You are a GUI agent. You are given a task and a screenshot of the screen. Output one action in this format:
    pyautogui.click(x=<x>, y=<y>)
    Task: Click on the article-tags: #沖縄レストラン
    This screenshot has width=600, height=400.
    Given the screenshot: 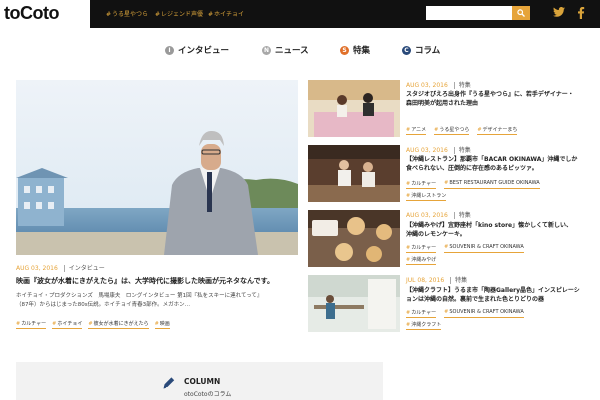 What is the action you would take?
    pyautogui.click(x=426, y=196)
    